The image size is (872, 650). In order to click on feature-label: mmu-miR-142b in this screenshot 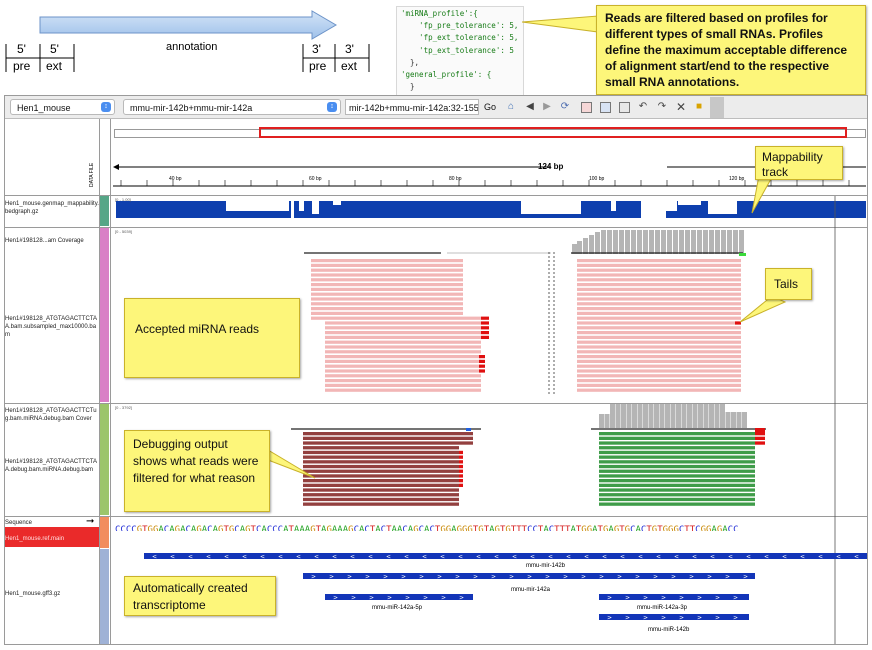, I will do `click(669, 630)`.